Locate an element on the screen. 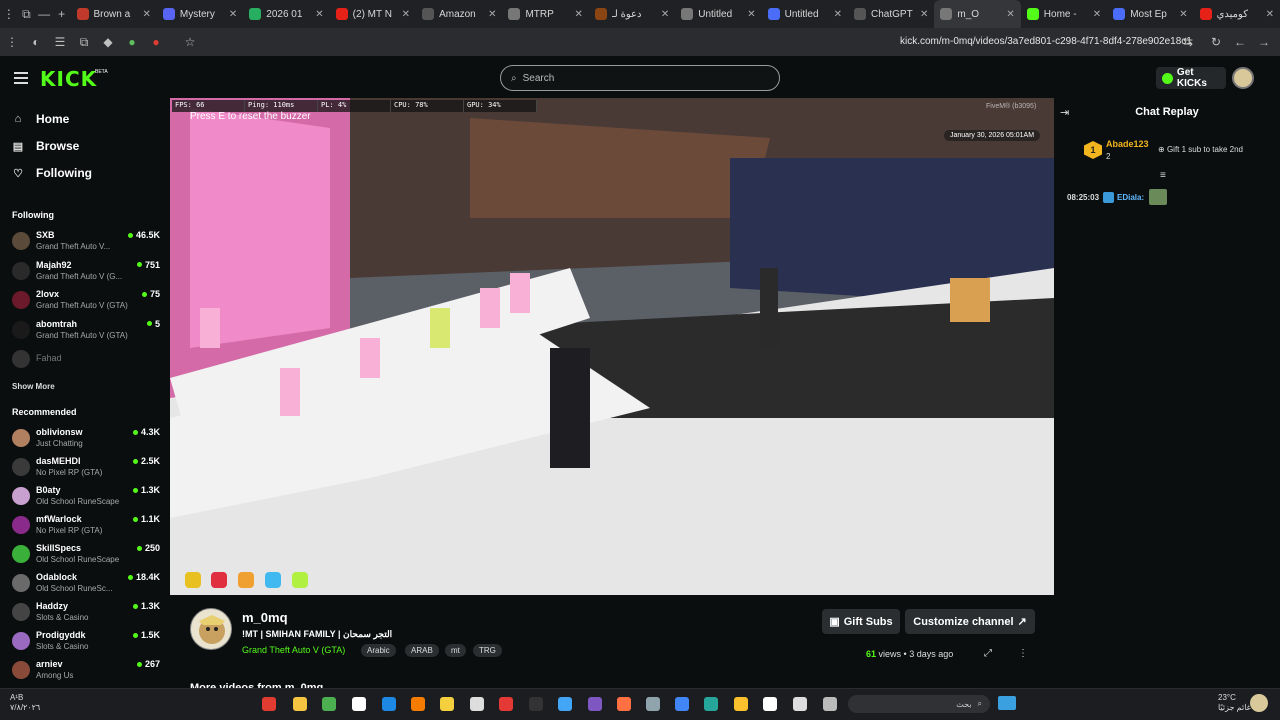  nav-home: ⌂ Home is located at coordinates (41, 119).